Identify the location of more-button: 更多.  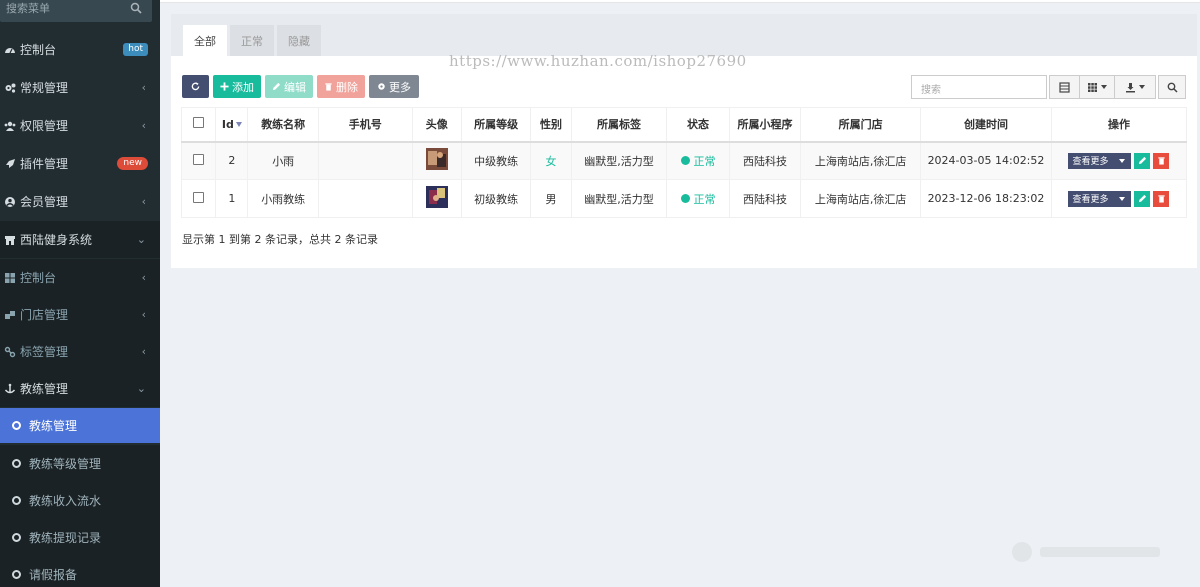
(394, 86).